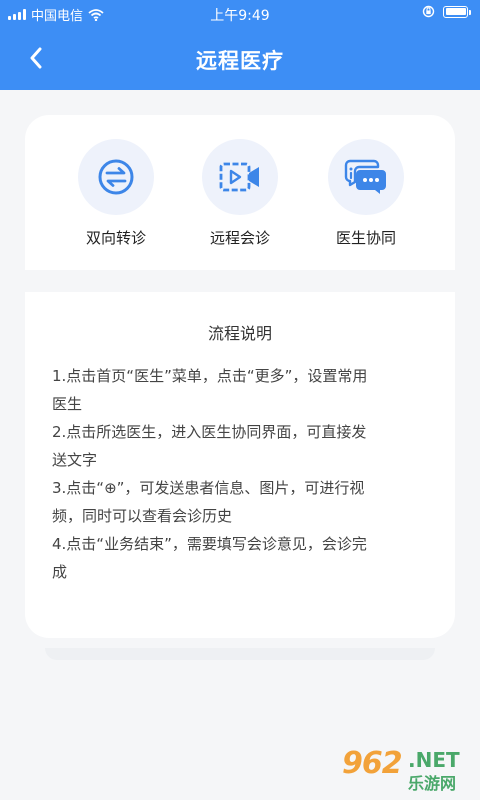 The width and height of the screenshot is (480, 800). What do you see at coordinates (115, 238) in the screenshot?
I see `two-way-referral-label: 双向转诊` at bounding box center [115, 238].